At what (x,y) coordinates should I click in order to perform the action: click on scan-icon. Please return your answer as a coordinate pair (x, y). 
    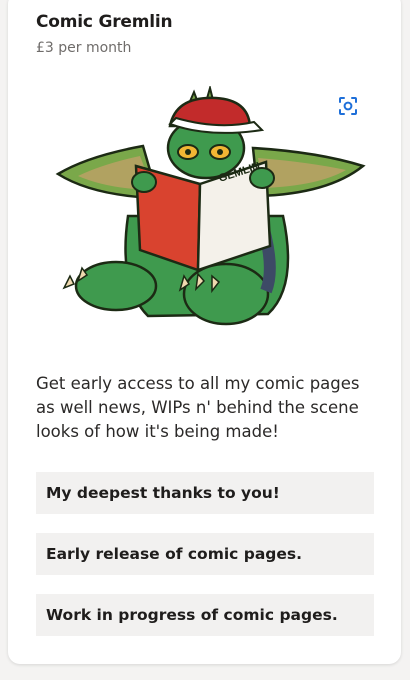
    Looking at the image, I should click on (348, 106).